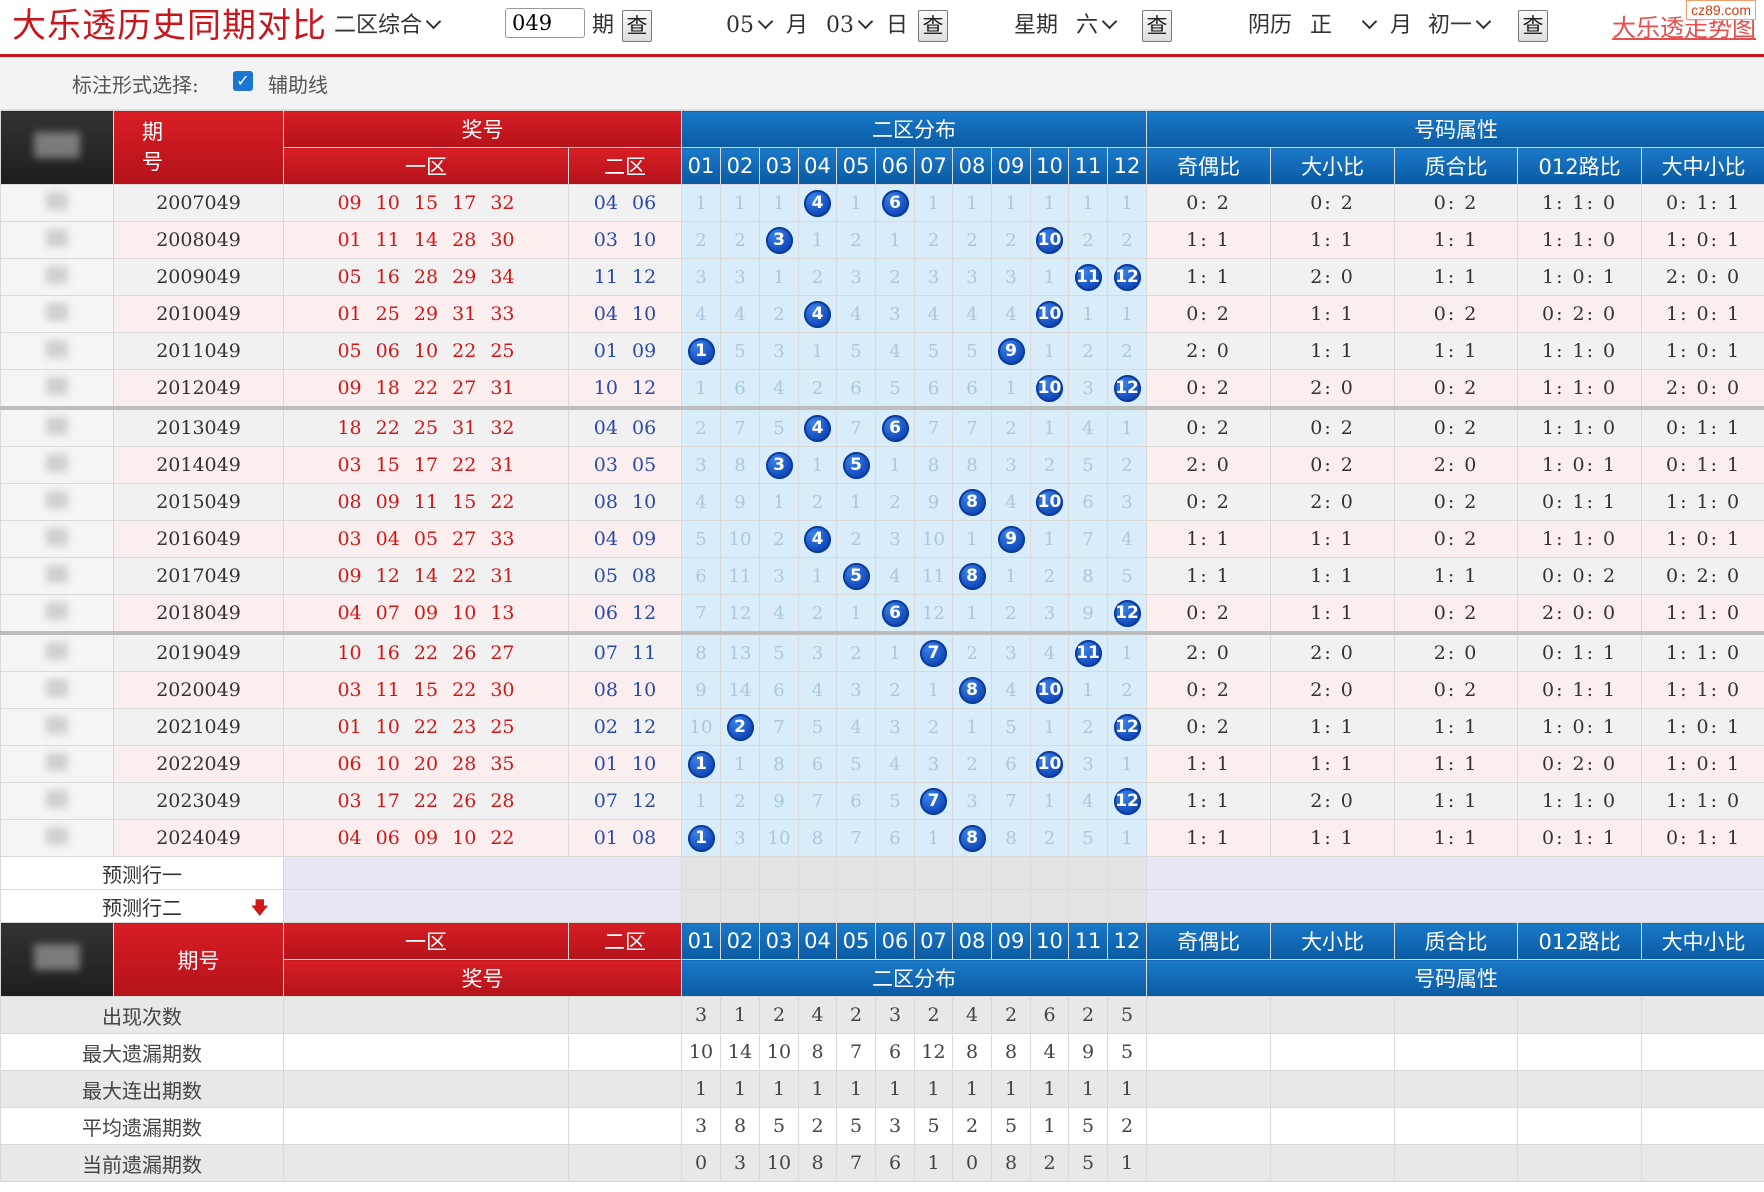 Image resolution: width=1764 pixels, height=1192 pixels. What do you see at coordinates (388, 26) in the screenshot?
I see `mode-select: 二区综合` at bounding box center [388, 26].